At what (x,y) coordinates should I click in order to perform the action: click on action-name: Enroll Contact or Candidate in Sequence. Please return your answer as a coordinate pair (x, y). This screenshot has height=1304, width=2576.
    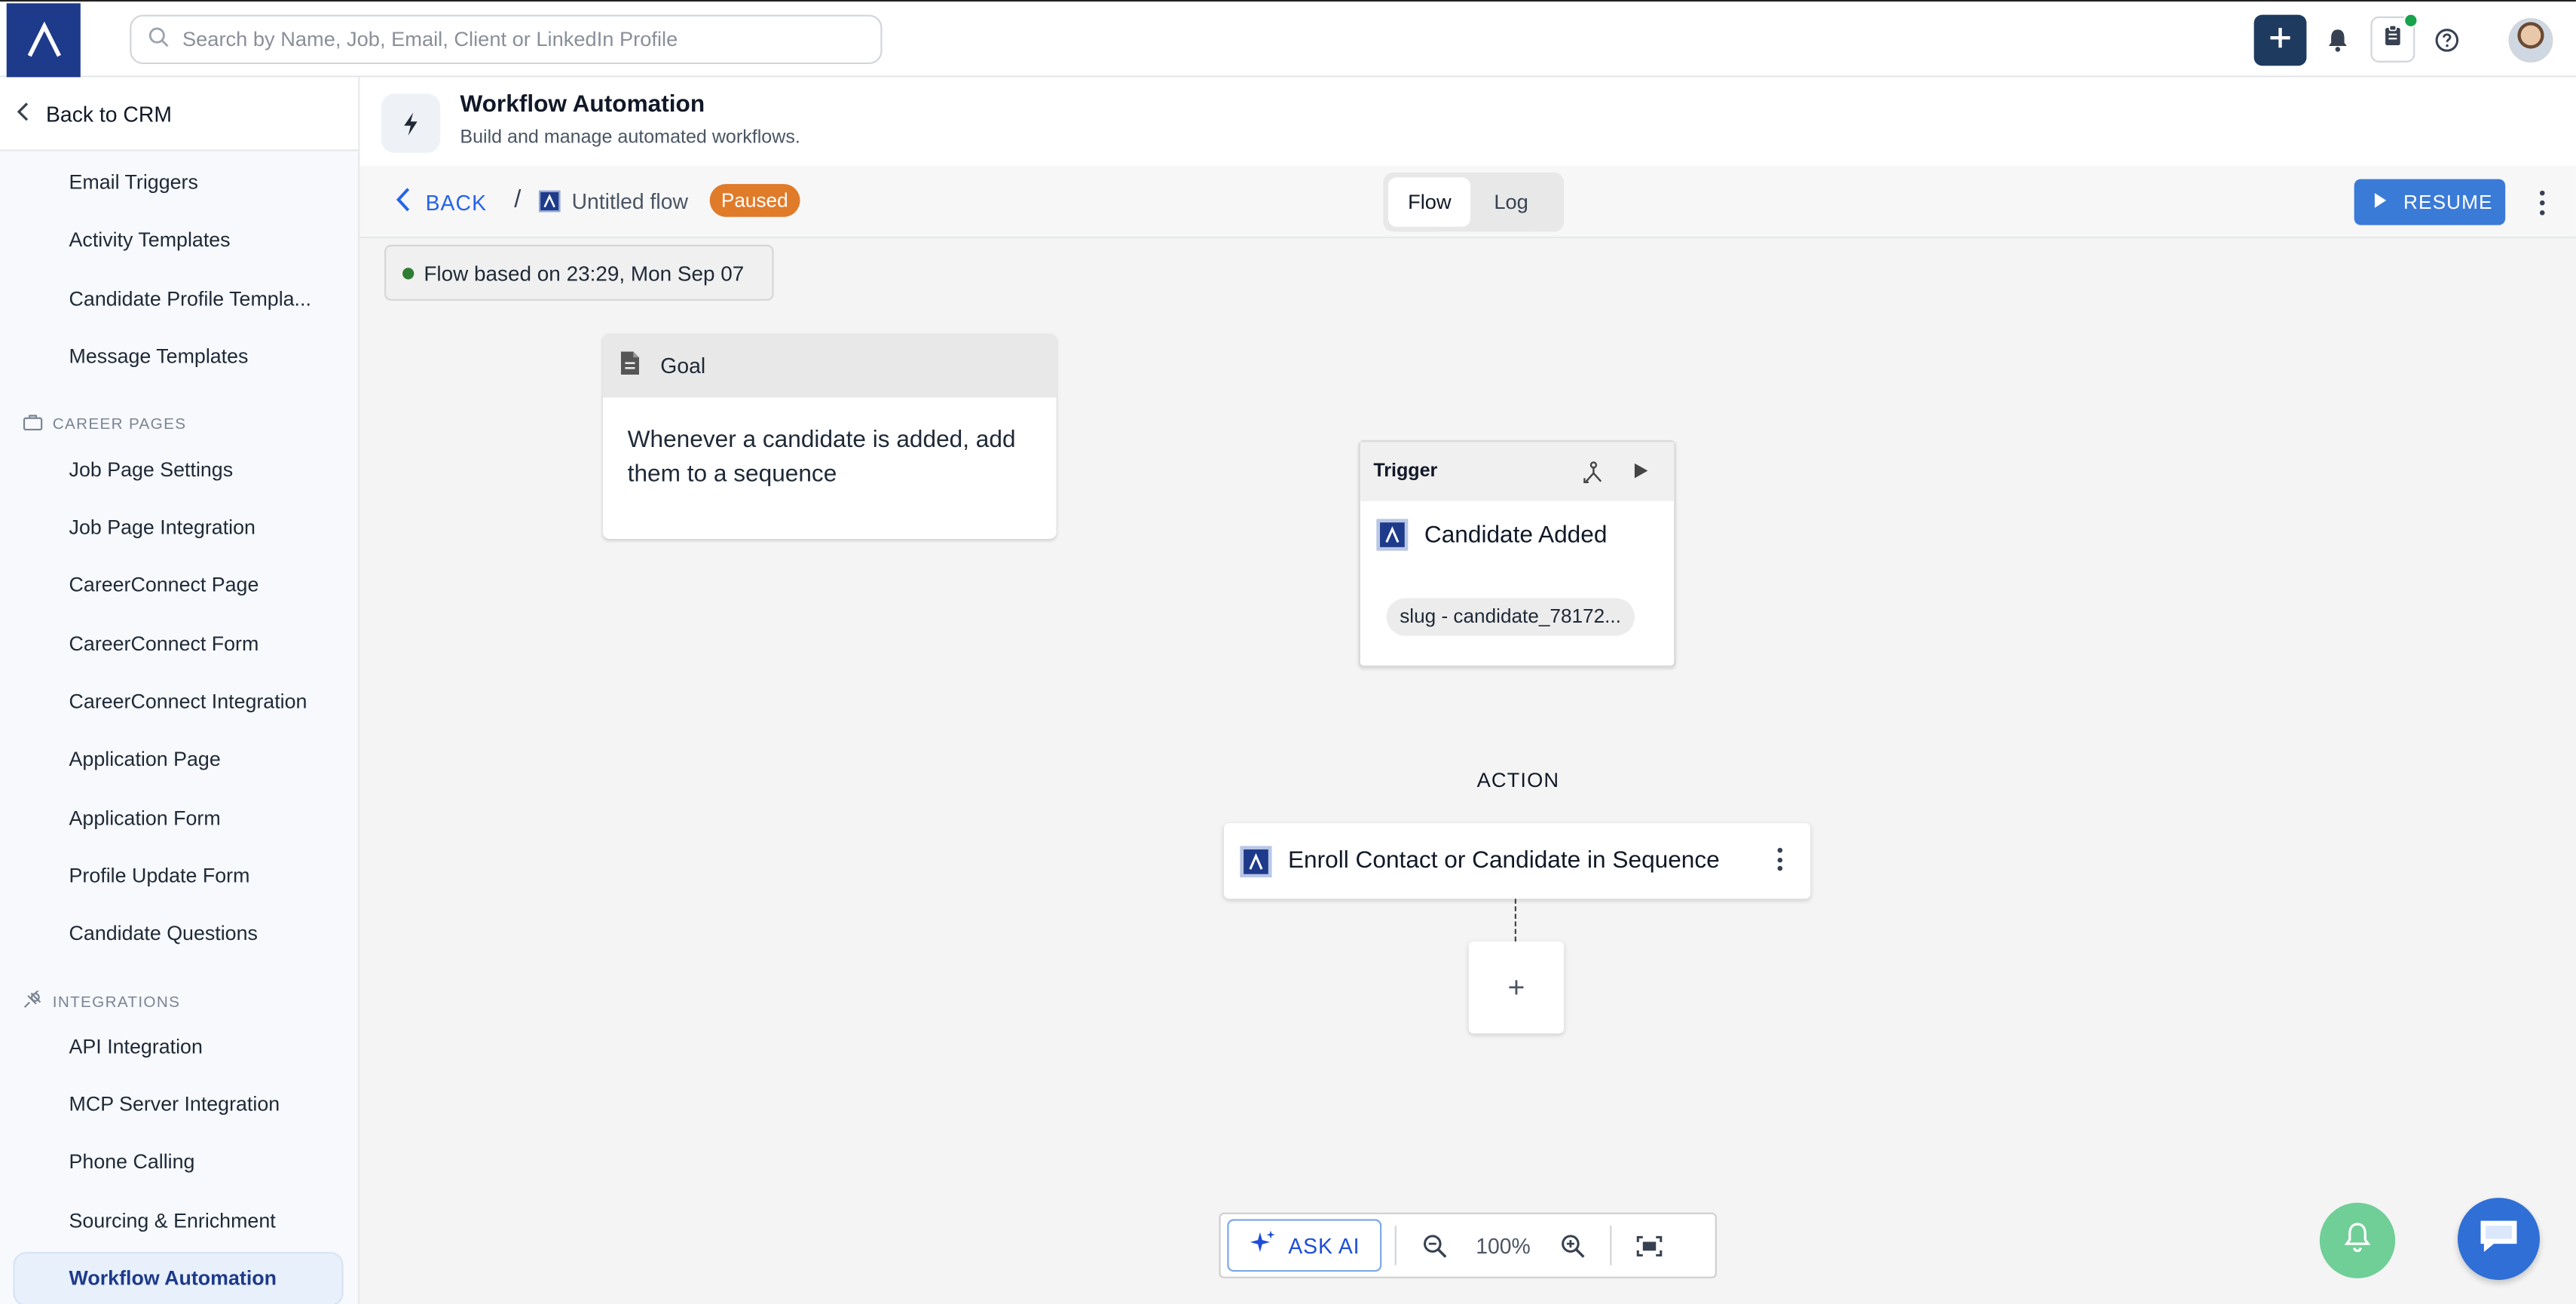
    Looking at the image, I should click on (1503, 860).